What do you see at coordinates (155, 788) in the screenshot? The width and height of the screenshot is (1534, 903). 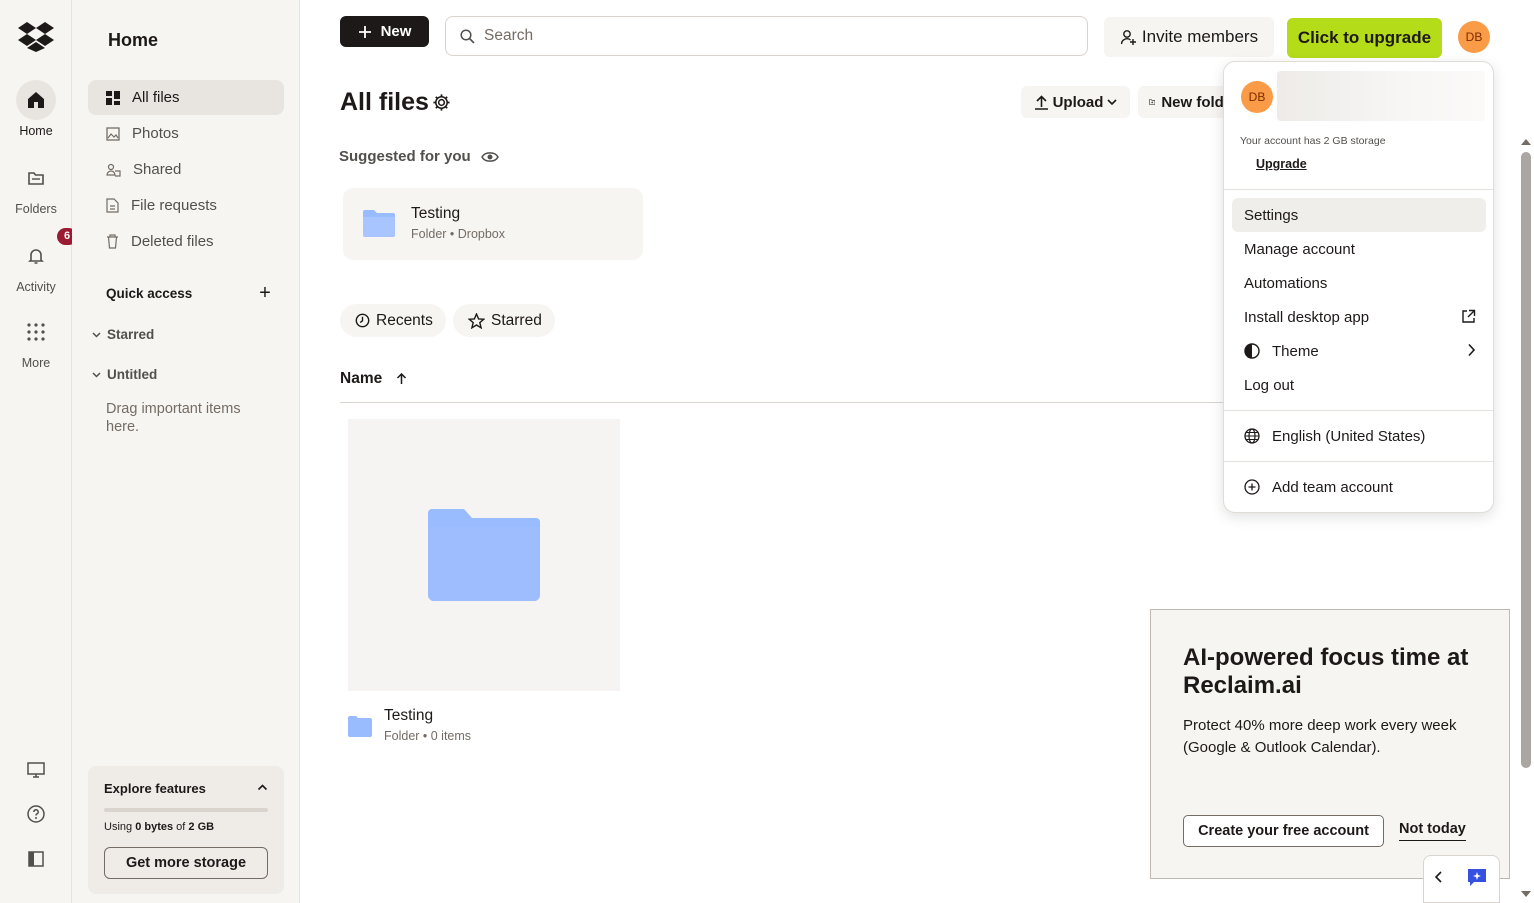 I see `explore-title: Explore features` at bounding box center [155, 788].